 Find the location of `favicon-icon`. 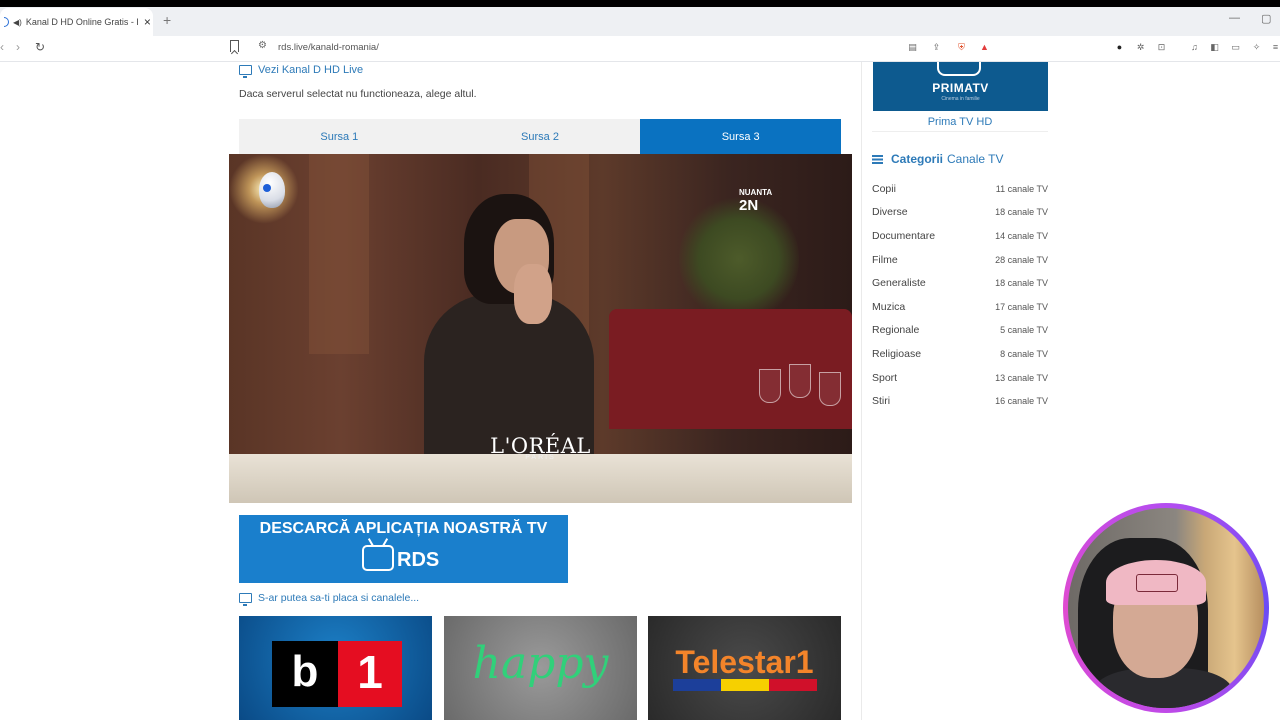

favicon-icon is located at coordinates (6, 22).